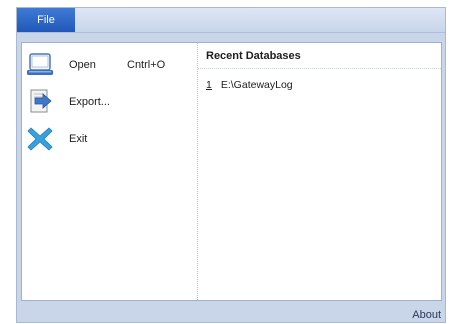  What do you see at coordinates (253, 56) in the screenshot?
I see `recent-databases-header: Recent Databases` at bounding box center [253, 56].